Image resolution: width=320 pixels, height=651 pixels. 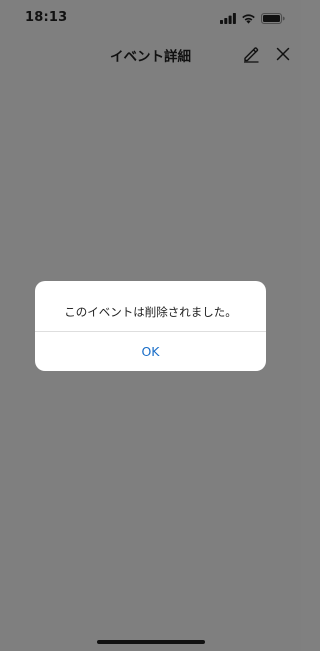 I want to click on battery-icon, so click(x=273, y=18).